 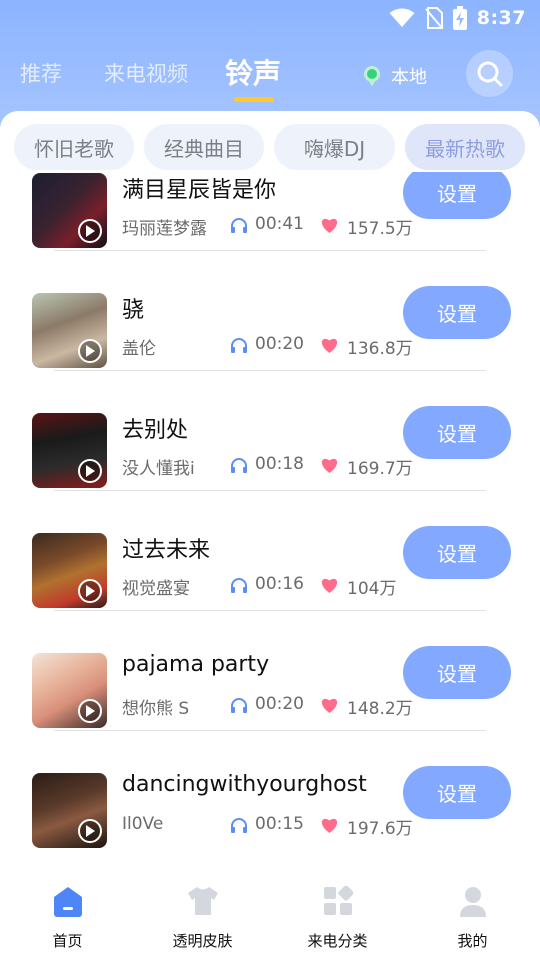 I want to click on ringtone-row: 满目星辰皆是你 玛丽莲梦露 00:41 157.5万 设置, so click(x=270, y=225).